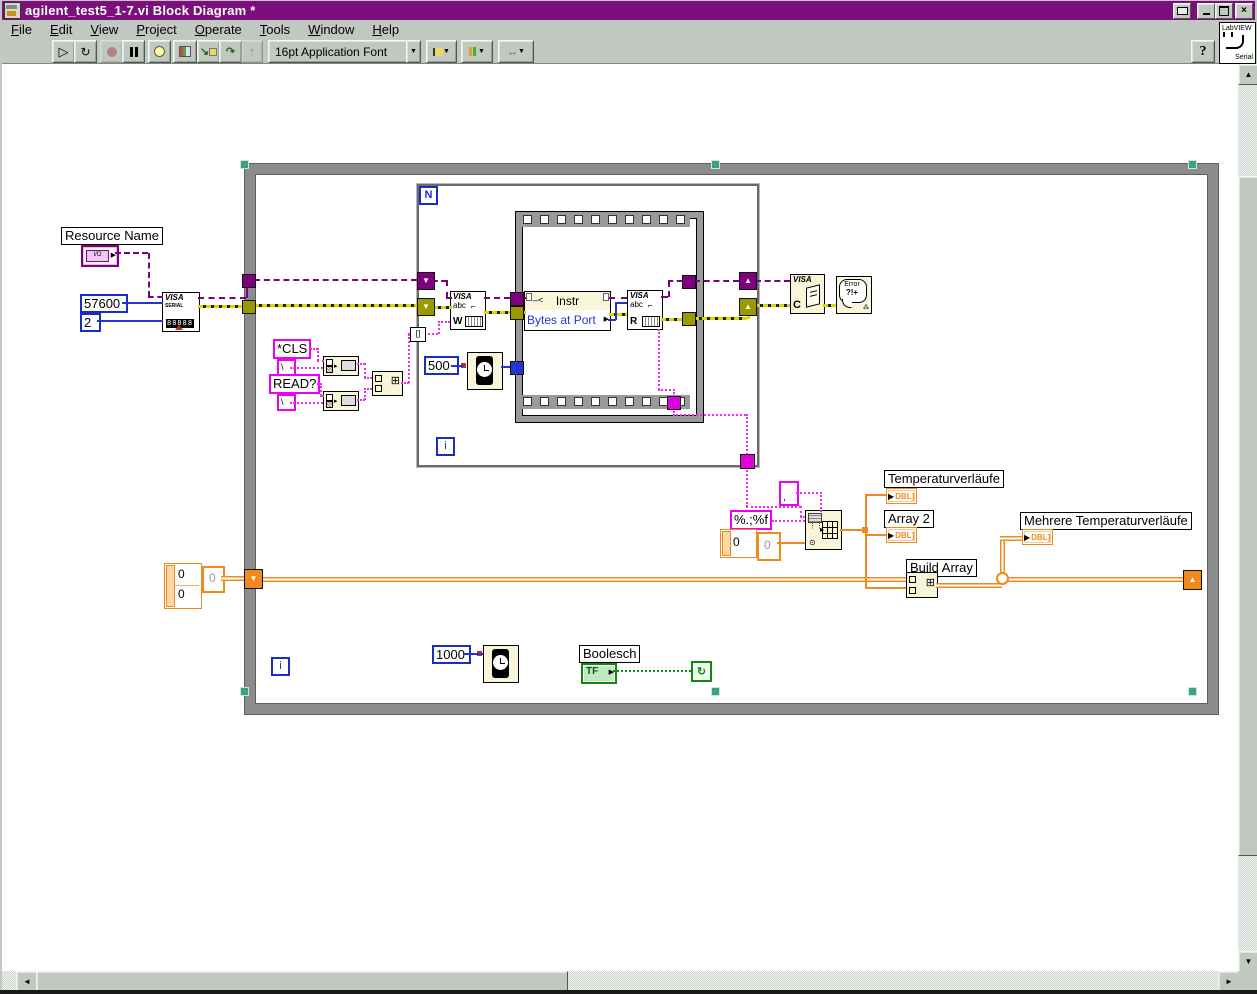 This screenshot has width=1257, height=994. What do you see at coordinates (468, 310) in the screenshot?
I see `visa-write-node: VISA abc ⌐ W` at bounding box center [468, 310].